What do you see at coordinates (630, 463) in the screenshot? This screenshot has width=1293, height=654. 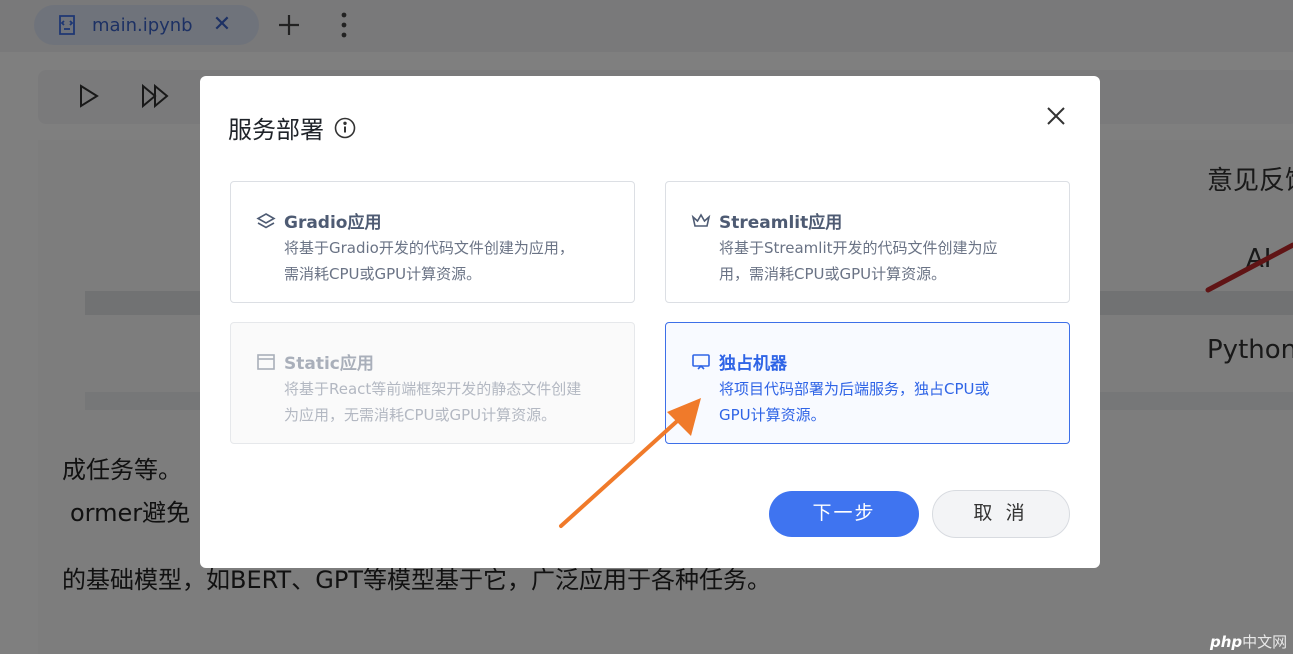 I see `orange-arrow-annotation` at bounding box center [630, 463].